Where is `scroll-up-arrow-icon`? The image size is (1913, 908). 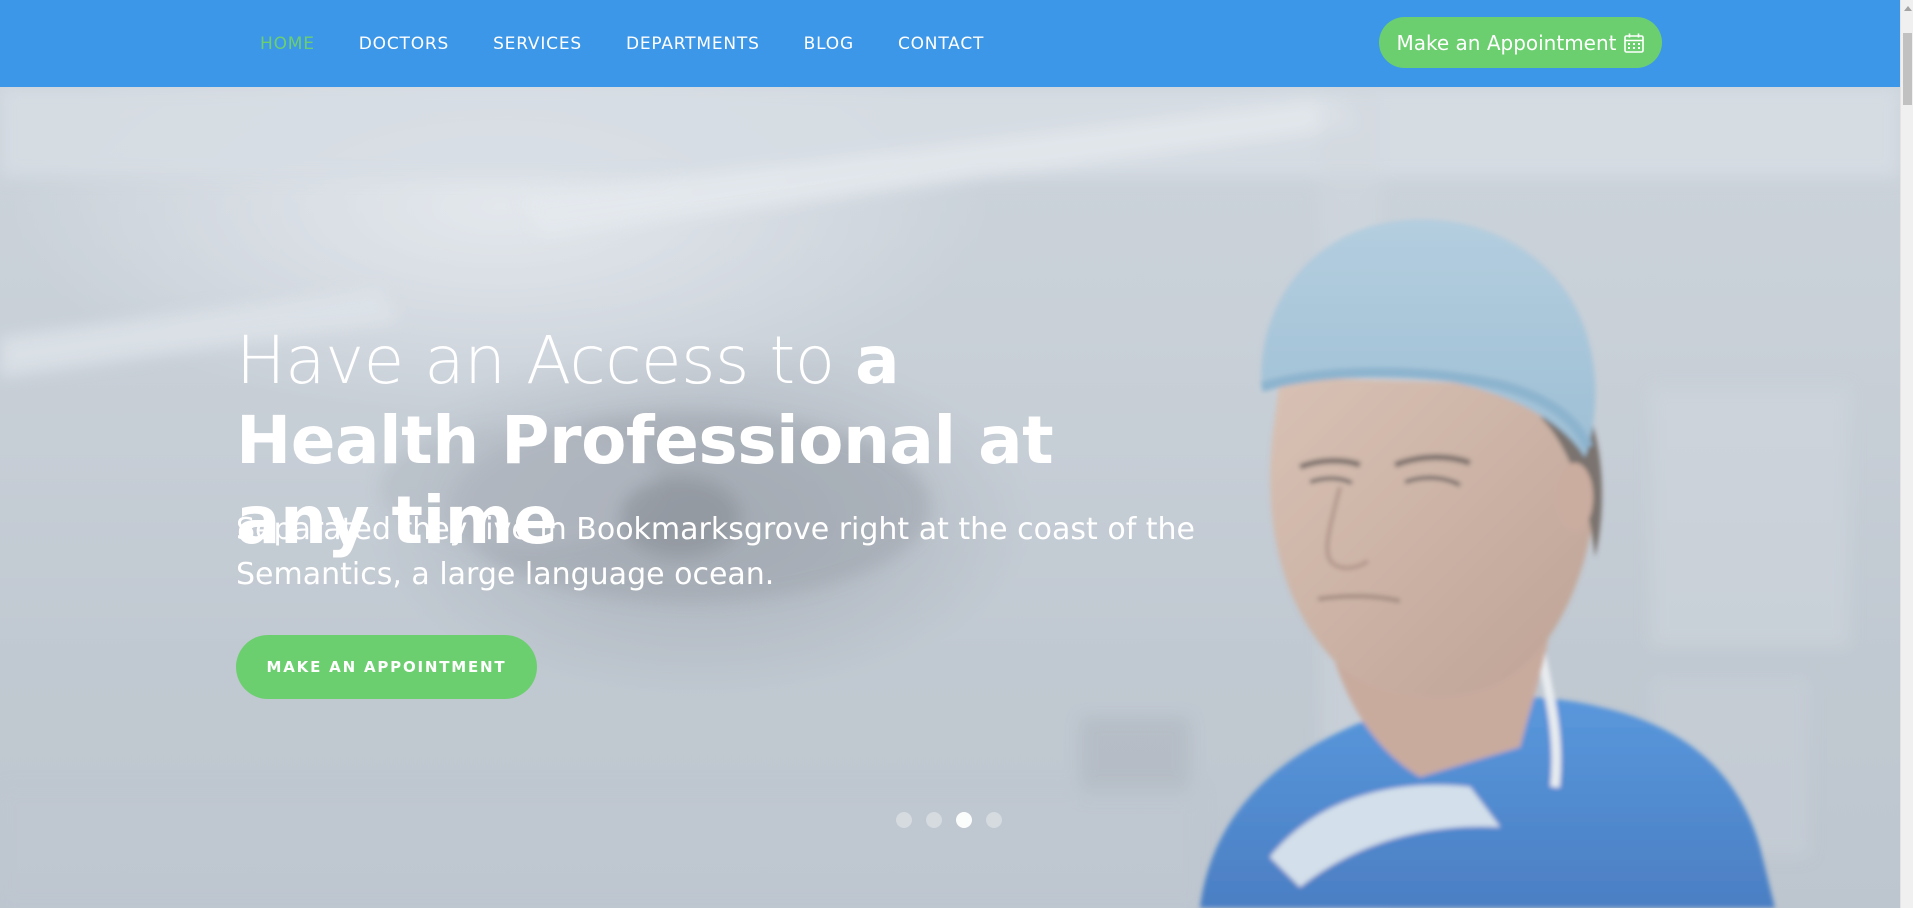 scroll-up-arrow-icon is located at coordinates (1908, 8).